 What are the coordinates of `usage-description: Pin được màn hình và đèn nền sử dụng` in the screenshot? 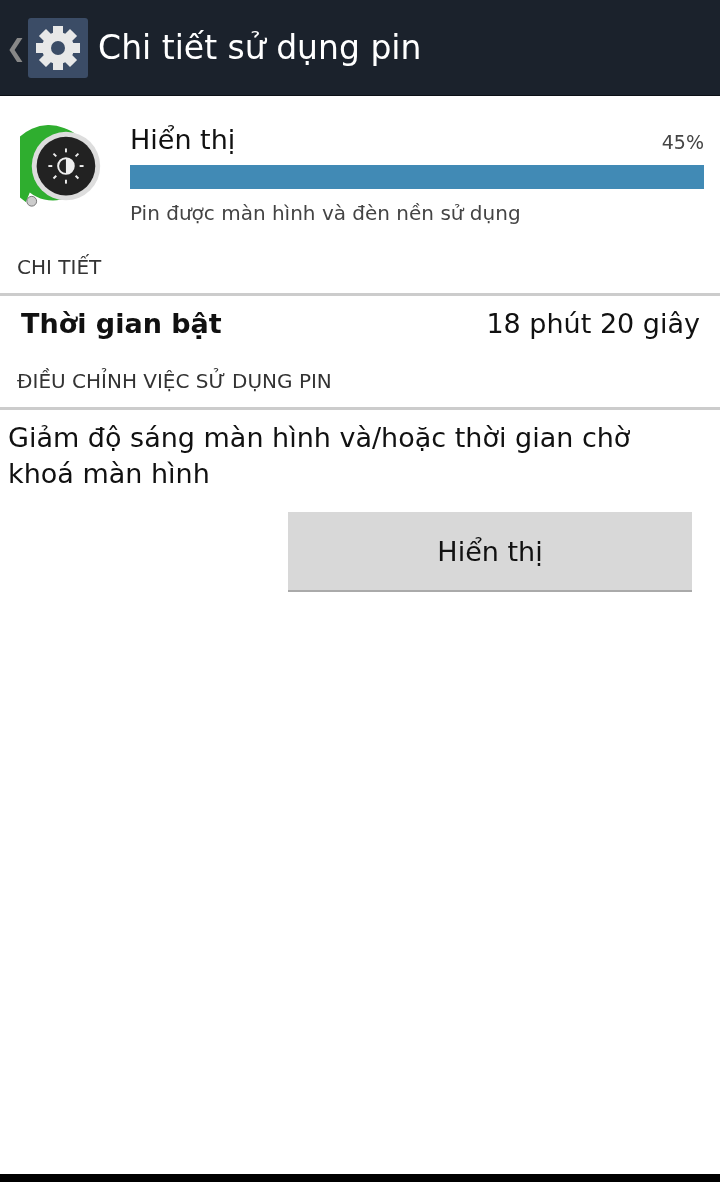 It's located at (326, 213).